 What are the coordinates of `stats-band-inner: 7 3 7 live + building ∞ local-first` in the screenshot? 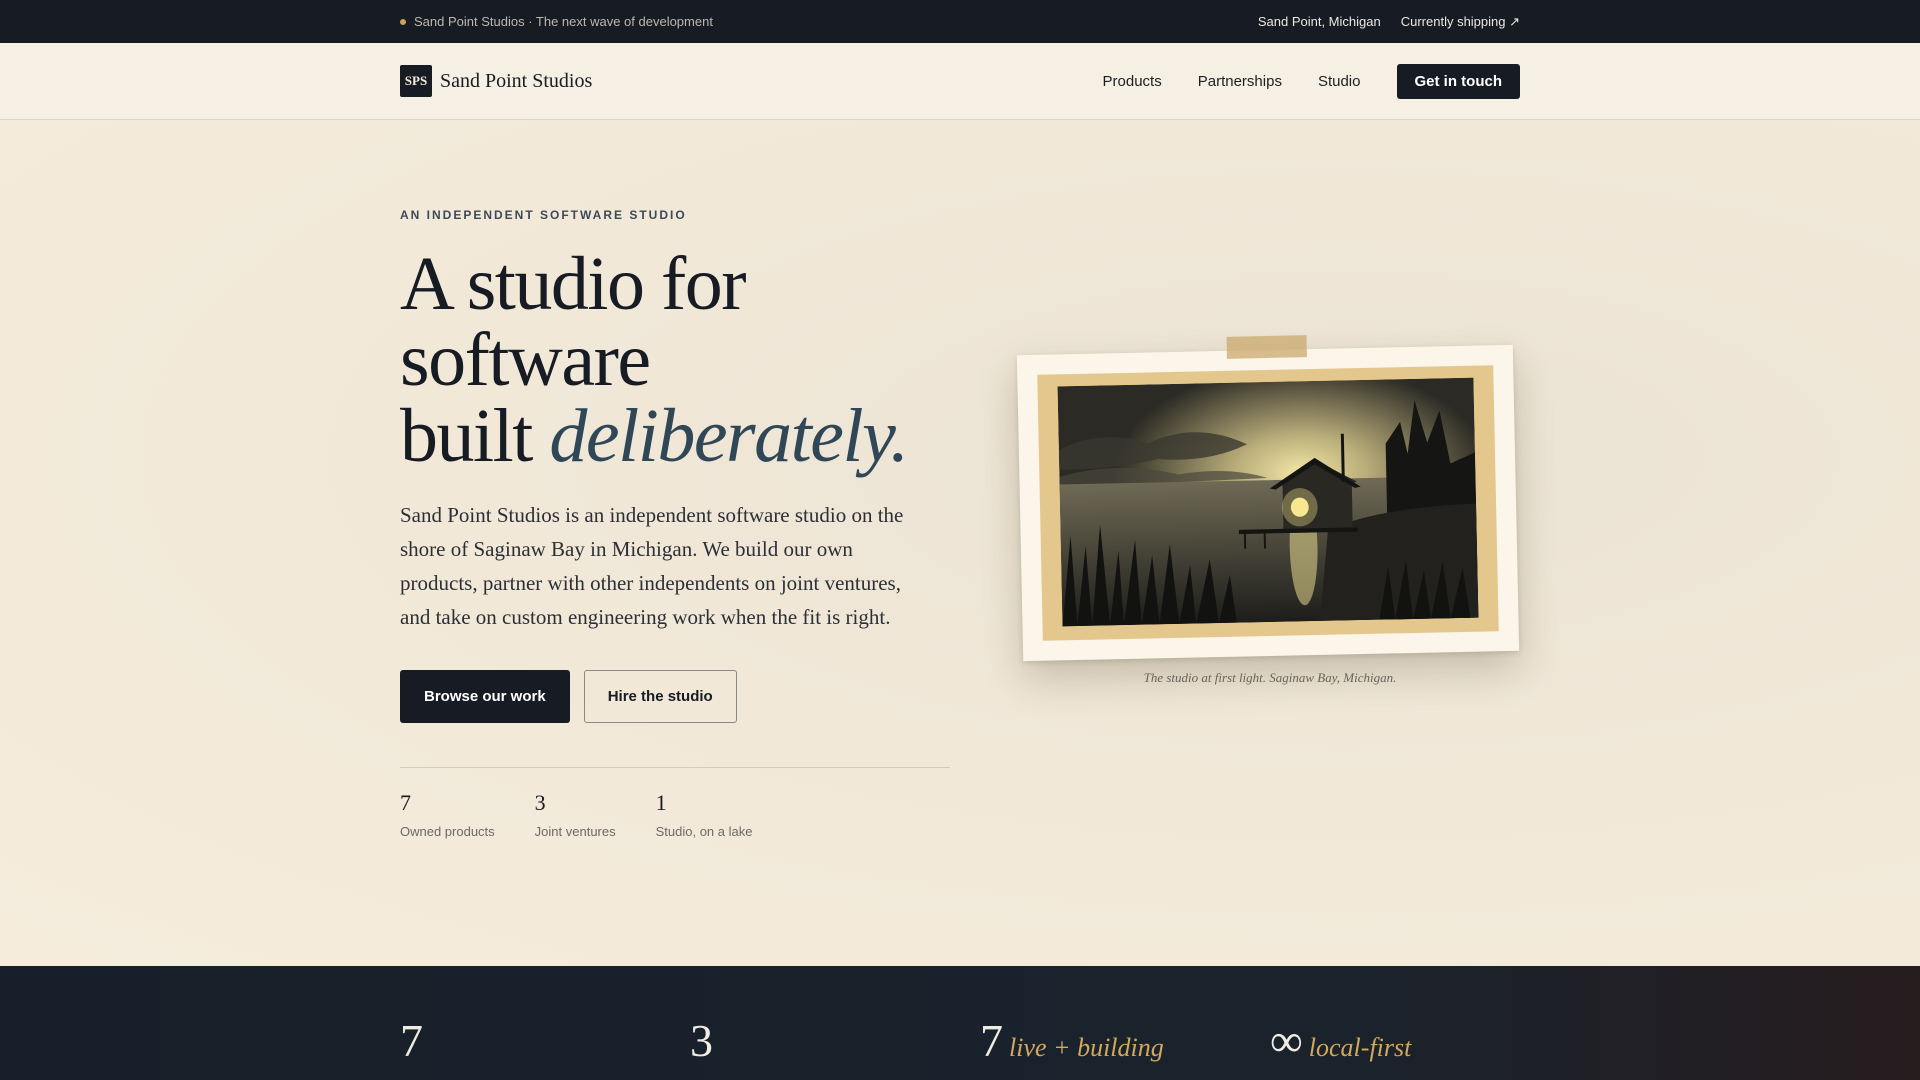 It's located at (980, 1041).